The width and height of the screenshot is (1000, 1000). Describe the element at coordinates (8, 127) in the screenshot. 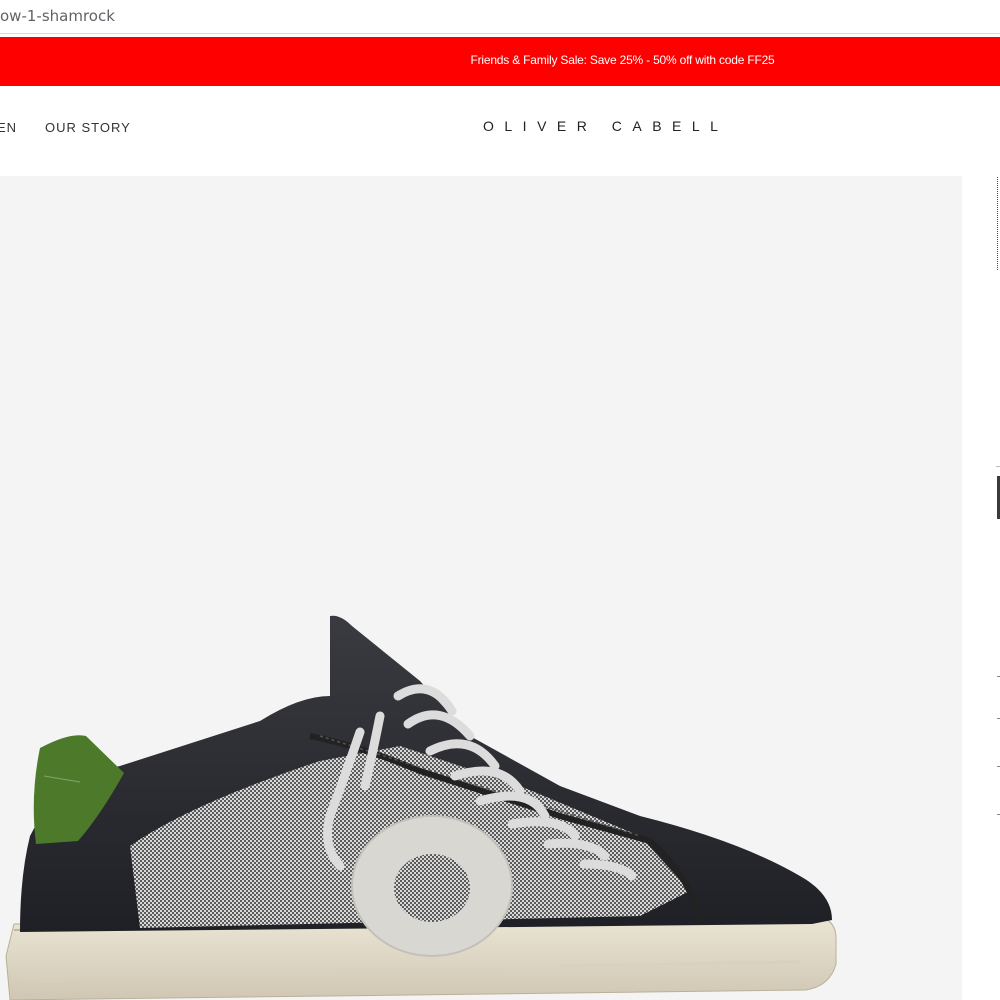

I see `nav-item-women: EN` at that location.